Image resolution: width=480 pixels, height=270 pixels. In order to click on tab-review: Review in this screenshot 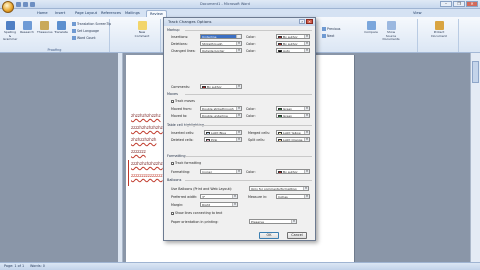, I will do `click(156, 13)`.